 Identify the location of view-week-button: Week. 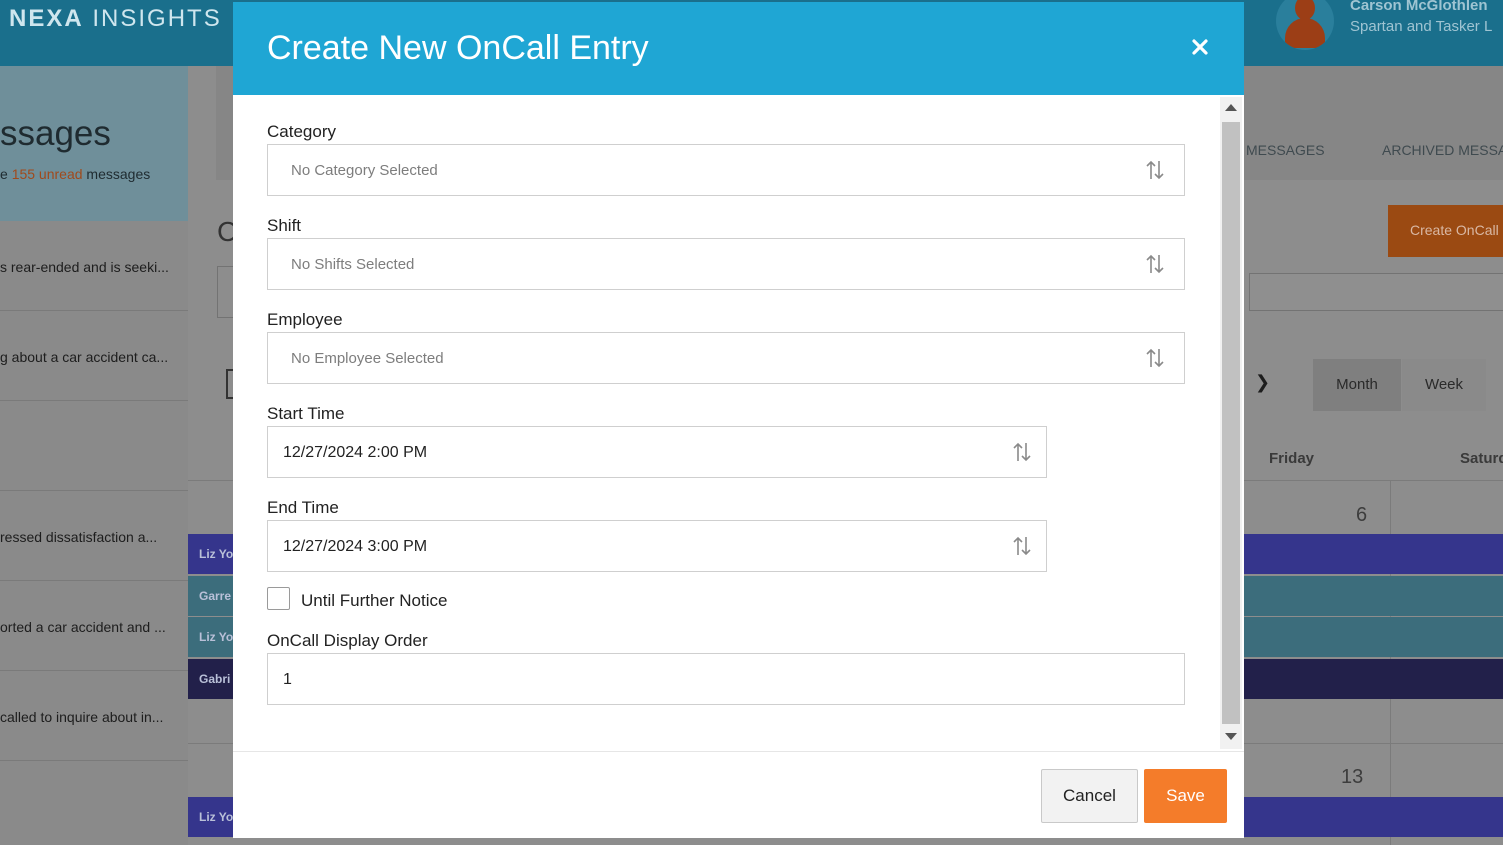
(1444, 385).